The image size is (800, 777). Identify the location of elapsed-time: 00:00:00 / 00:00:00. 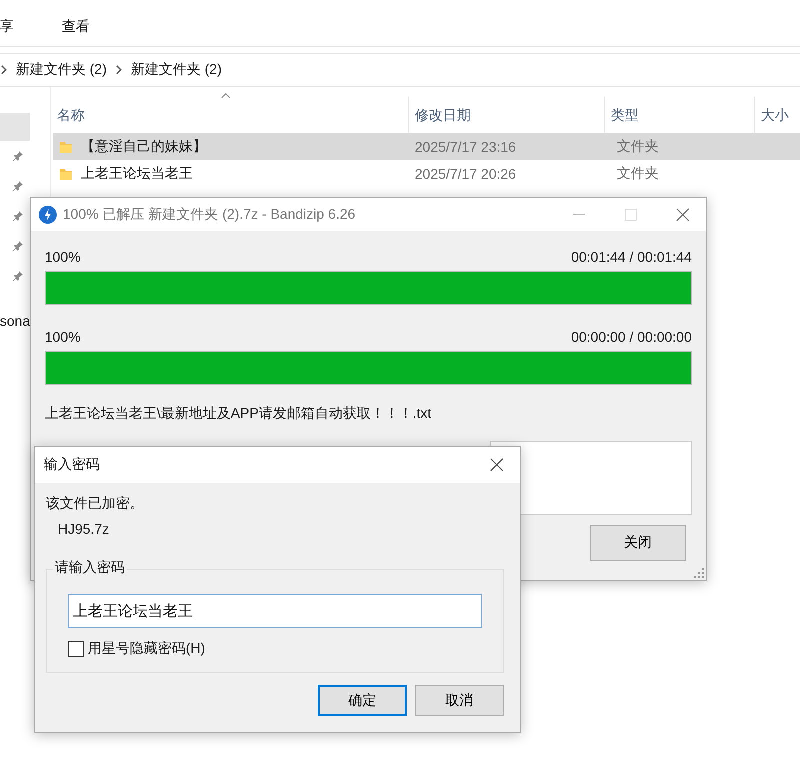
(631, 337).